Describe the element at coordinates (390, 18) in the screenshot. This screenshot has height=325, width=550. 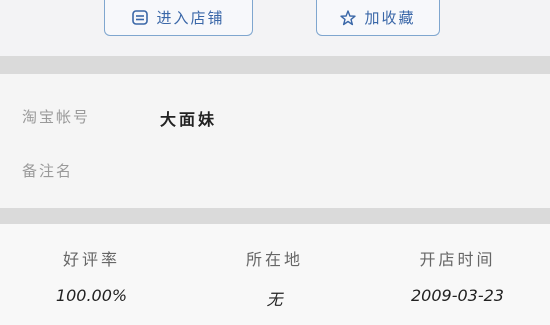
I see `add-favorite-label: 加收藏` at that location.